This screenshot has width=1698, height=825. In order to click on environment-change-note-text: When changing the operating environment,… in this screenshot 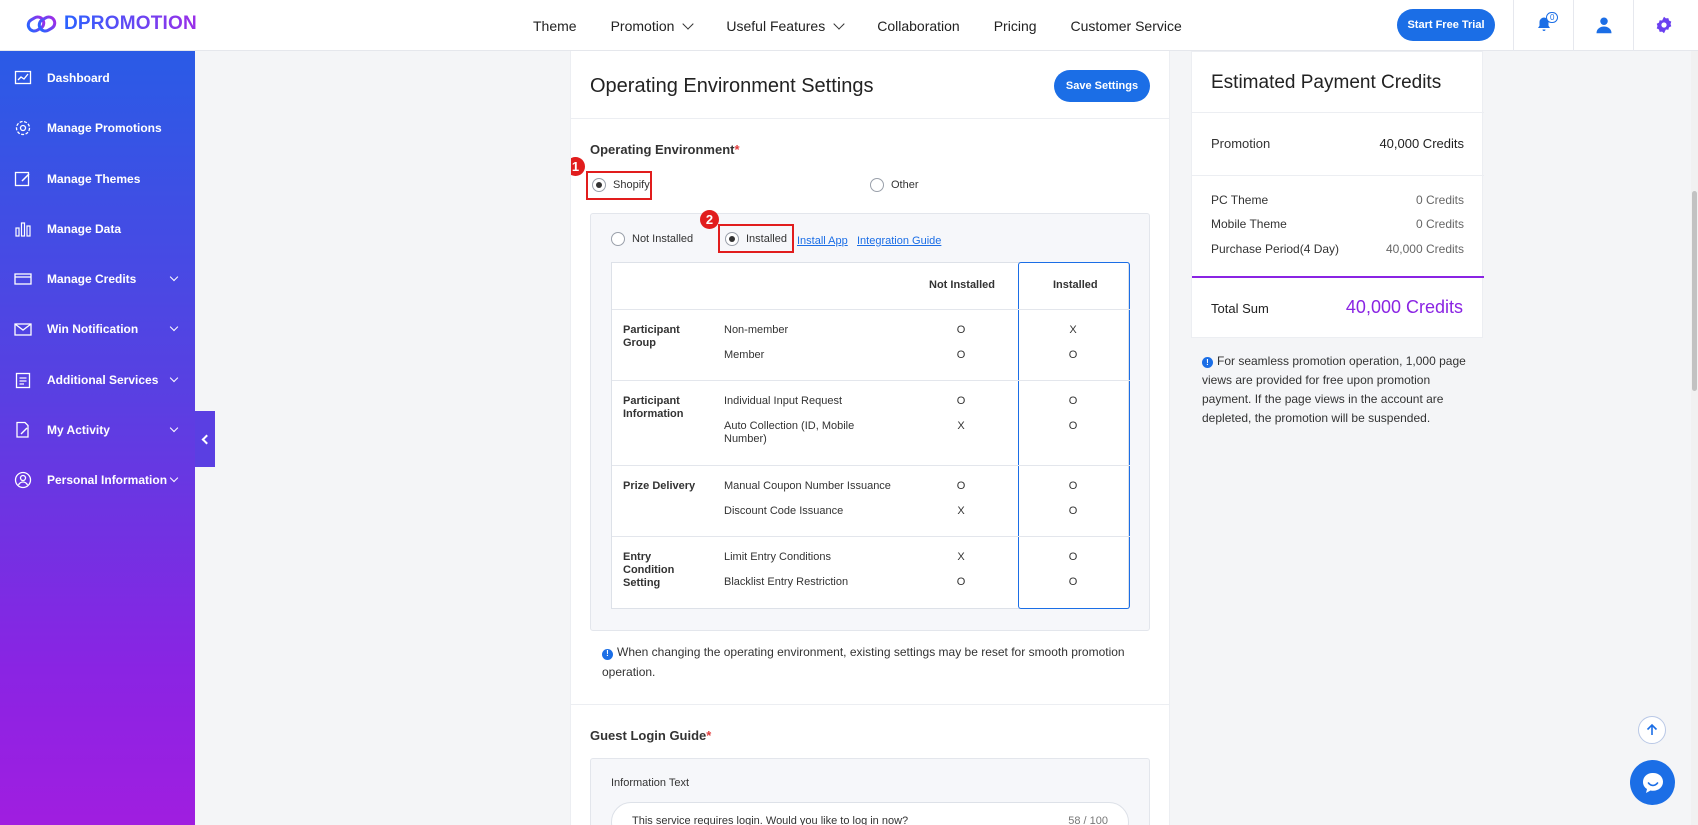, I will do `click(863, 662)`.